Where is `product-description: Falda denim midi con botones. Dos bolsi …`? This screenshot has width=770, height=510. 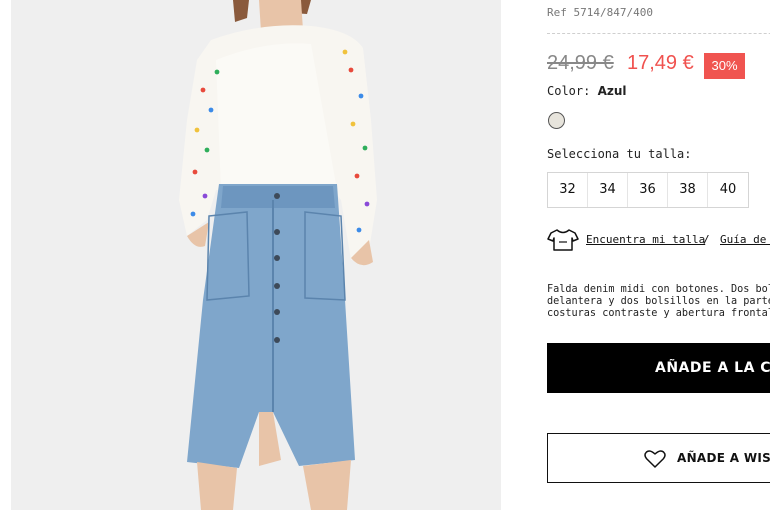 product-description: Falda denim midi con botones. Dos bolsi … is located at coordinates (658, 302).